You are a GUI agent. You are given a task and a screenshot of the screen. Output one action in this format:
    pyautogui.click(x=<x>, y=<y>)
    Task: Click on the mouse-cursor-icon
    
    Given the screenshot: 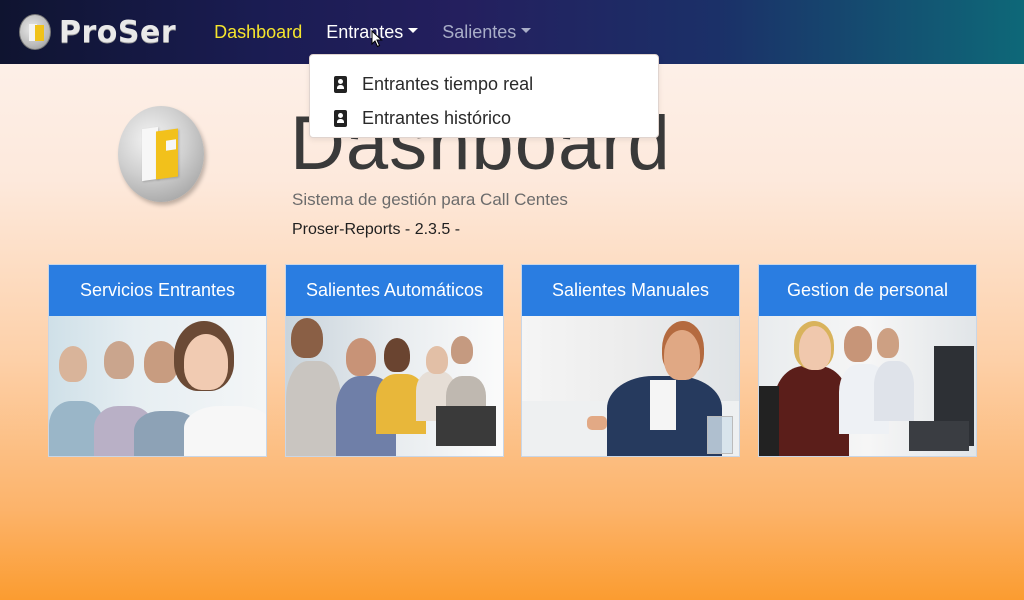 What is the action you would take?
    pyautogui.click(x=377, y=39)
    